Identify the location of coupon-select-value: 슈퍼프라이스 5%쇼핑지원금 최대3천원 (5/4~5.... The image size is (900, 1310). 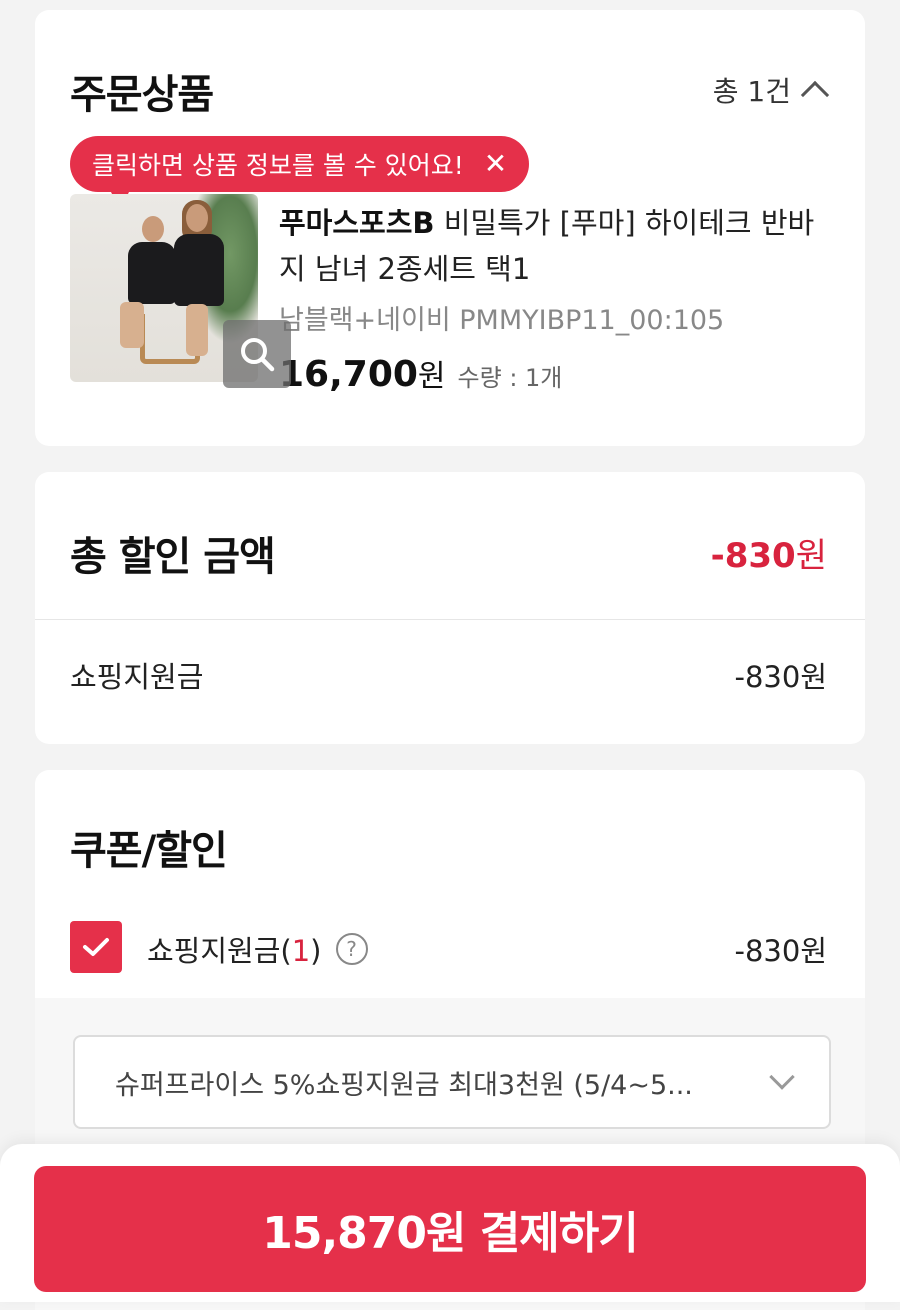
(404, 1085).